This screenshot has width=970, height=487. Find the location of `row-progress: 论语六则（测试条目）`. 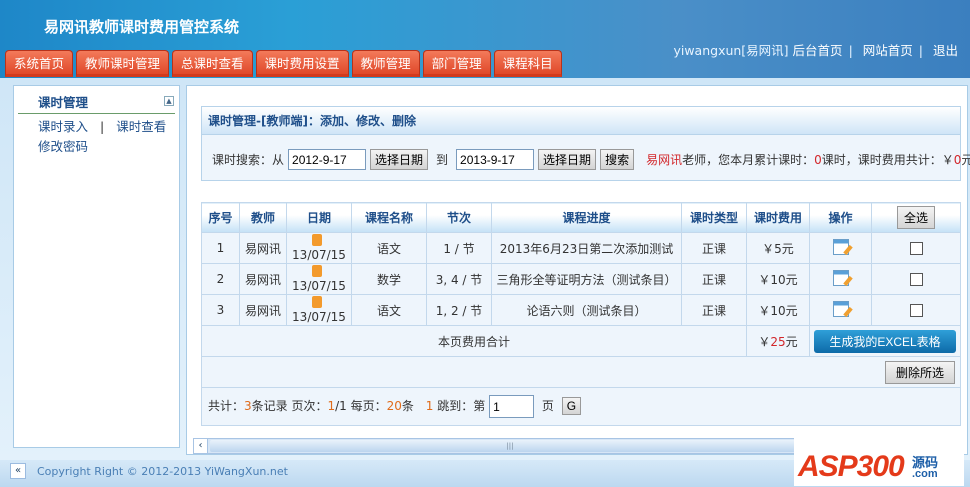

row-progress: 论语六则（测试条目） is located at coordinates (586, 310).